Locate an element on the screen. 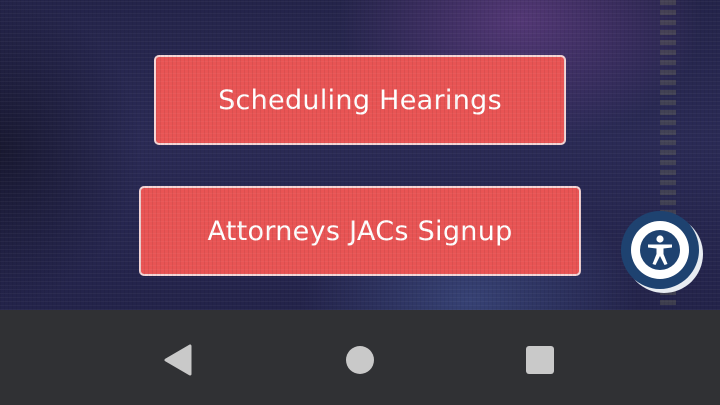 This screenshot has height=405, width=720. home-circle-icon is located at coordinates (360, 360).